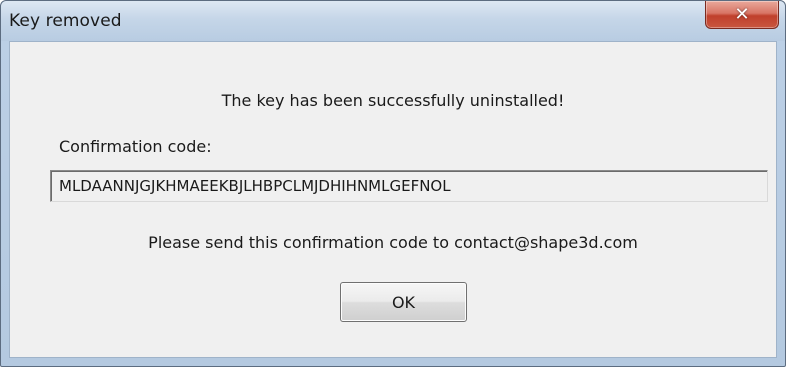 The height and width of the screenshot is (369, 788). I want to click on ok-button: OK, so click(403, 302).